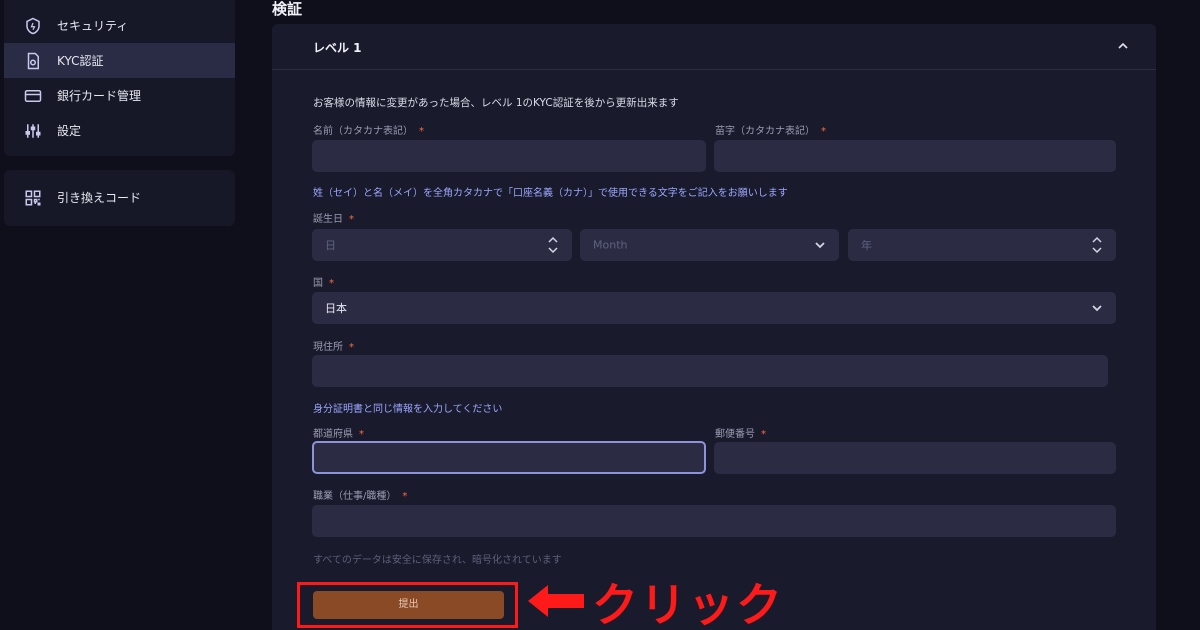 This screenshot has height=630, width=1200. Describe the element at coordinates (509, 457) in the screenshot. I see `prefecture-input` at that location.